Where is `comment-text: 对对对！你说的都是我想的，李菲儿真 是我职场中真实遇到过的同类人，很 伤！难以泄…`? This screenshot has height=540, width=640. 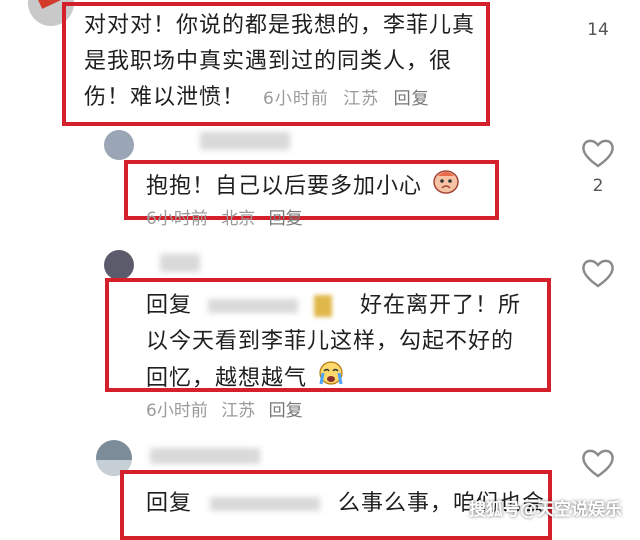 comment-text: 对对对！你说的都是我想的，李菲儿真 是我职场中真实遇到过的同类人，很 伤！难以泄… is located at coordinates (280, 61).